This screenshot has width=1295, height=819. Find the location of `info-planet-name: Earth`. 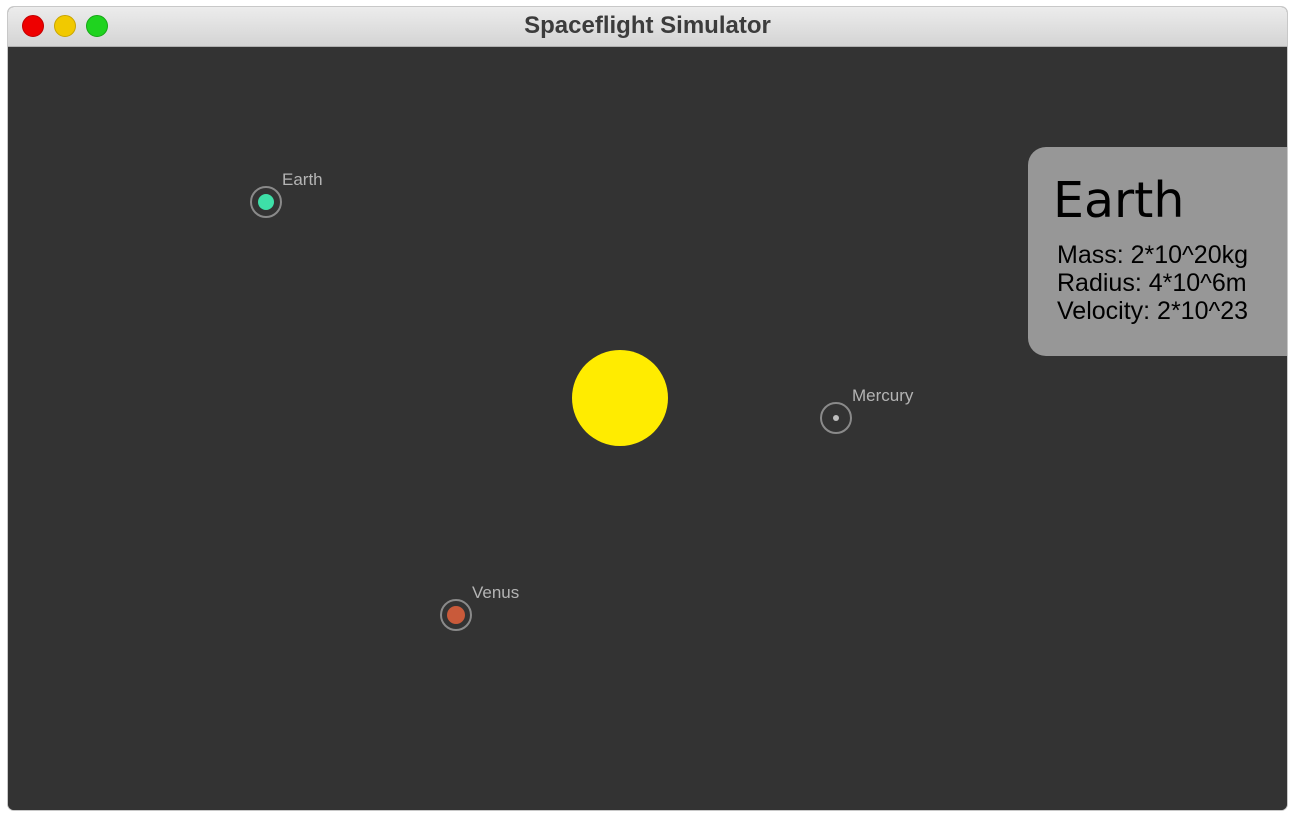

info-planet-name: Earth is located at coordinates (1119, 200).